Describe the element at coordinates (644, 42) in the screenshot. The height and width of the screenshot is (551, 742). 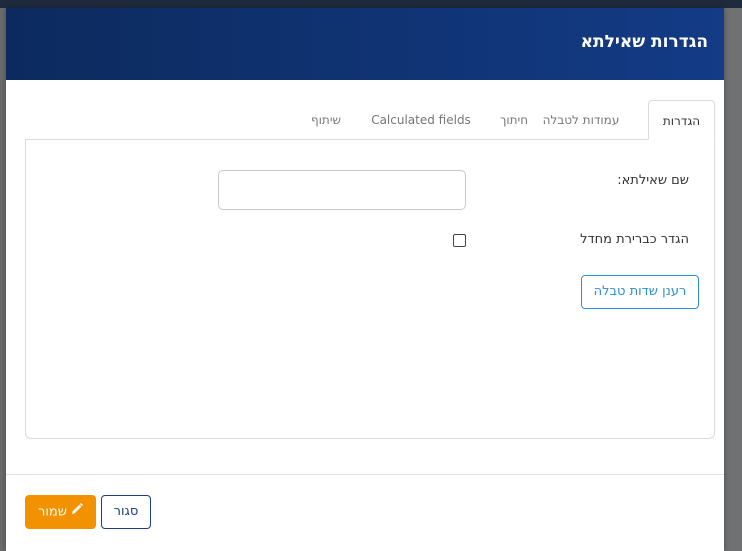
I see `modal-title: הגדרות שאילתא` at that location.